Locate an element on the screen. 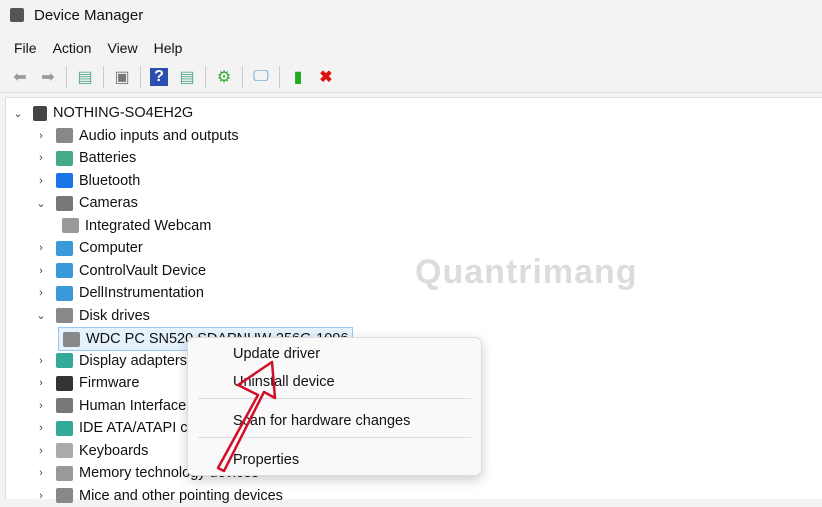  annotation-arrow is located at coordinates (246, 416).